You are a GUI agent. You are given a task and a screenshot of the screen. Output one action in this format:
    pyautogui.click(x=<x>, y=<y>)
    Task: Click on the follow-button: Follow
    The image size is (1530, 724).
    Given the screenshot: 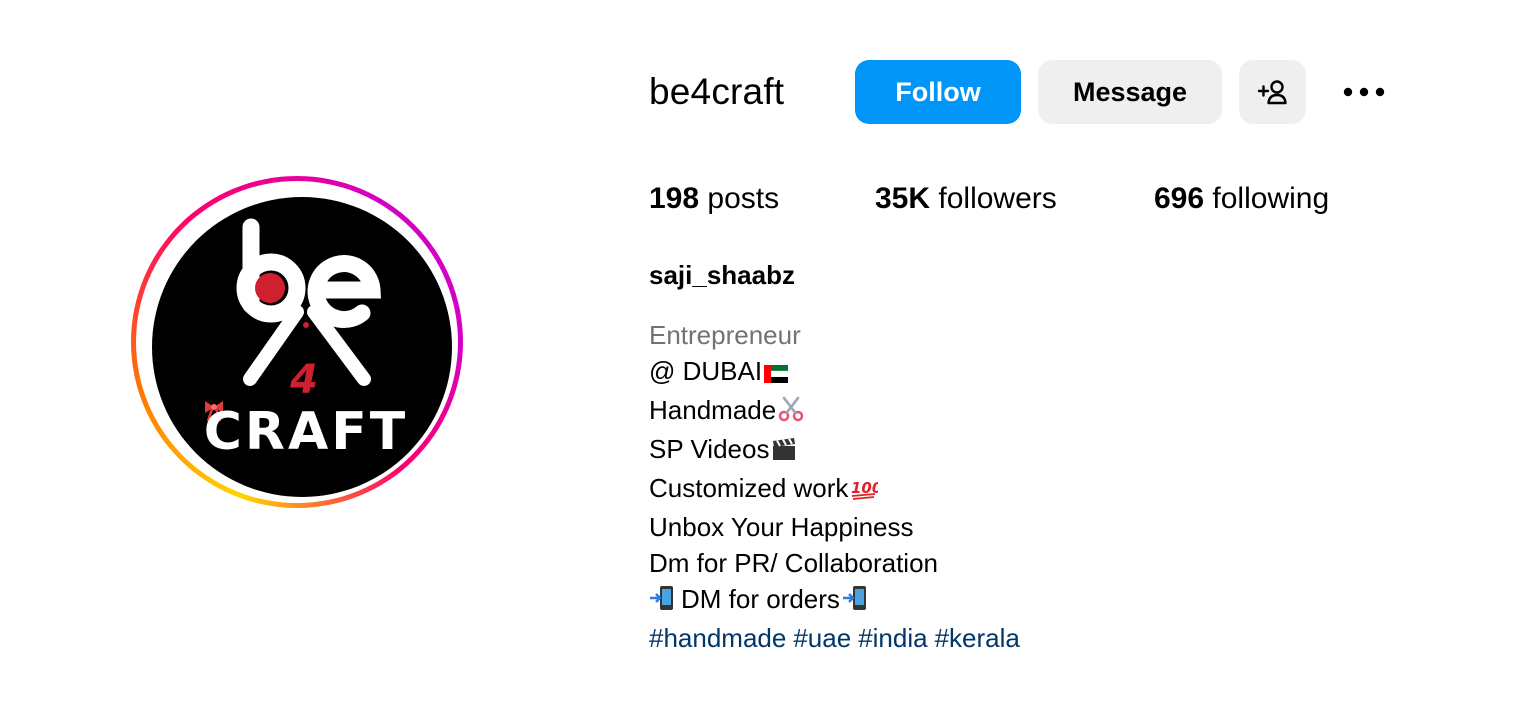 What is the action you would take?
    pyautogui.click(x=938, y=92)
    